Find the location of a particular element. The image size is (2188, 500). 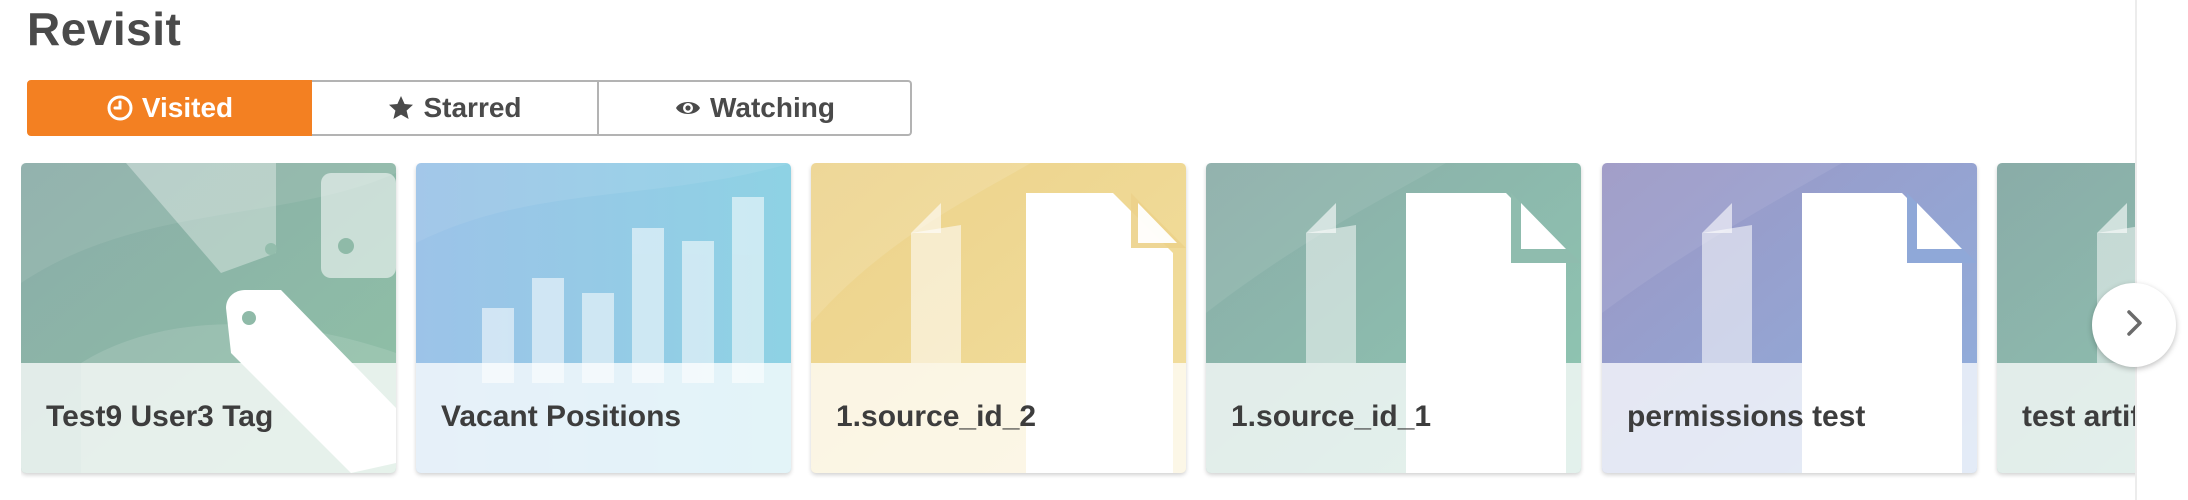

section-title: Revisit is located at coordinates (104, 29).